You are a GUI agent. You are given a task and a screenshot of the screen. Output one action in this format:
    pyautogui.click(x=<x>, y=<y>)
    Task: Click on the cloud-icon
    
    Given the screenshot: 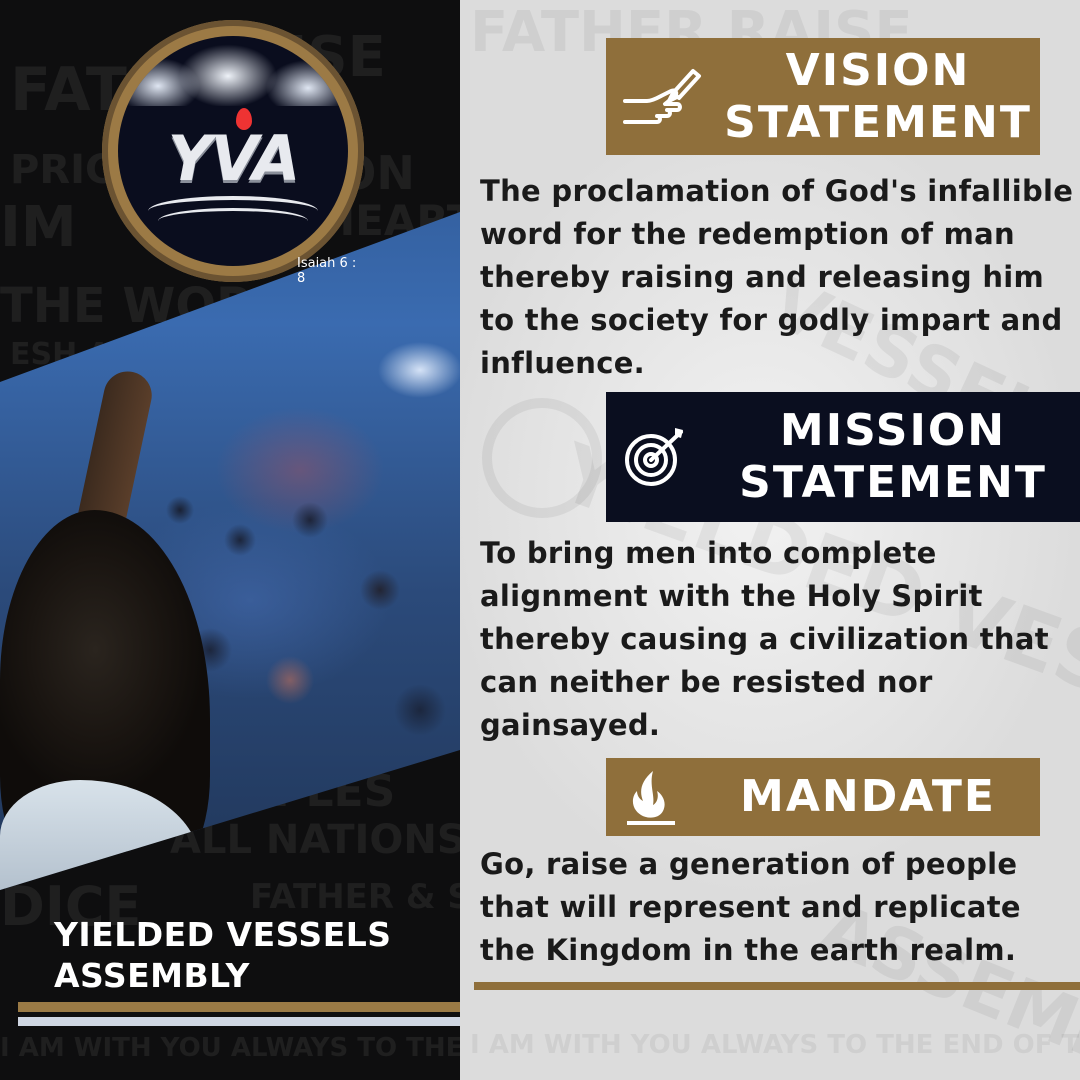 What is the action you would take?
    pyautogui.click(x=233, y=71)
    